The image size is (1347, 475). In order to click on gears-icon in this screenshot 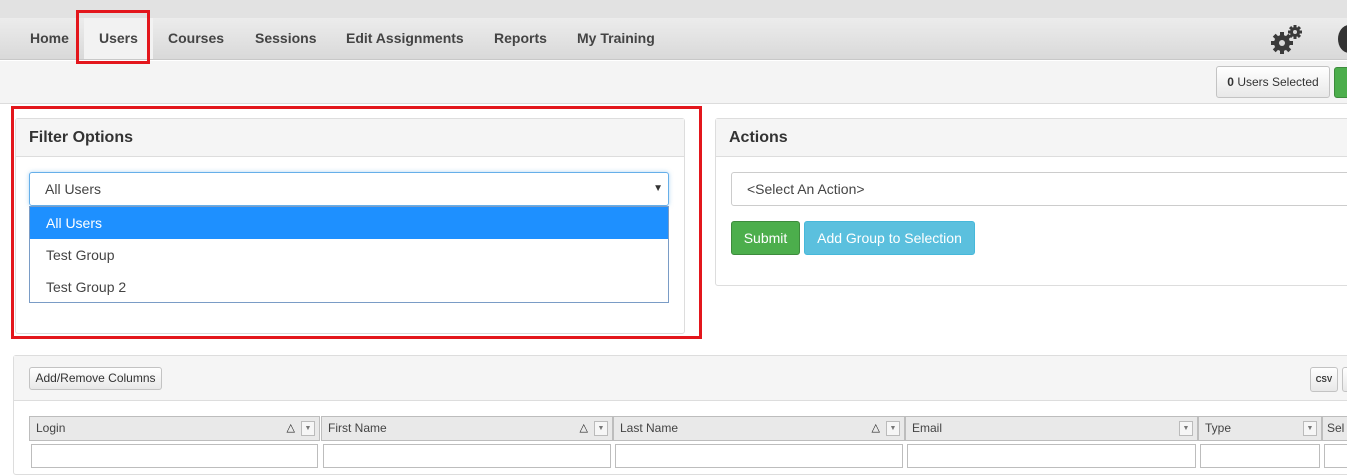, I will do `click(1286, 40)`.